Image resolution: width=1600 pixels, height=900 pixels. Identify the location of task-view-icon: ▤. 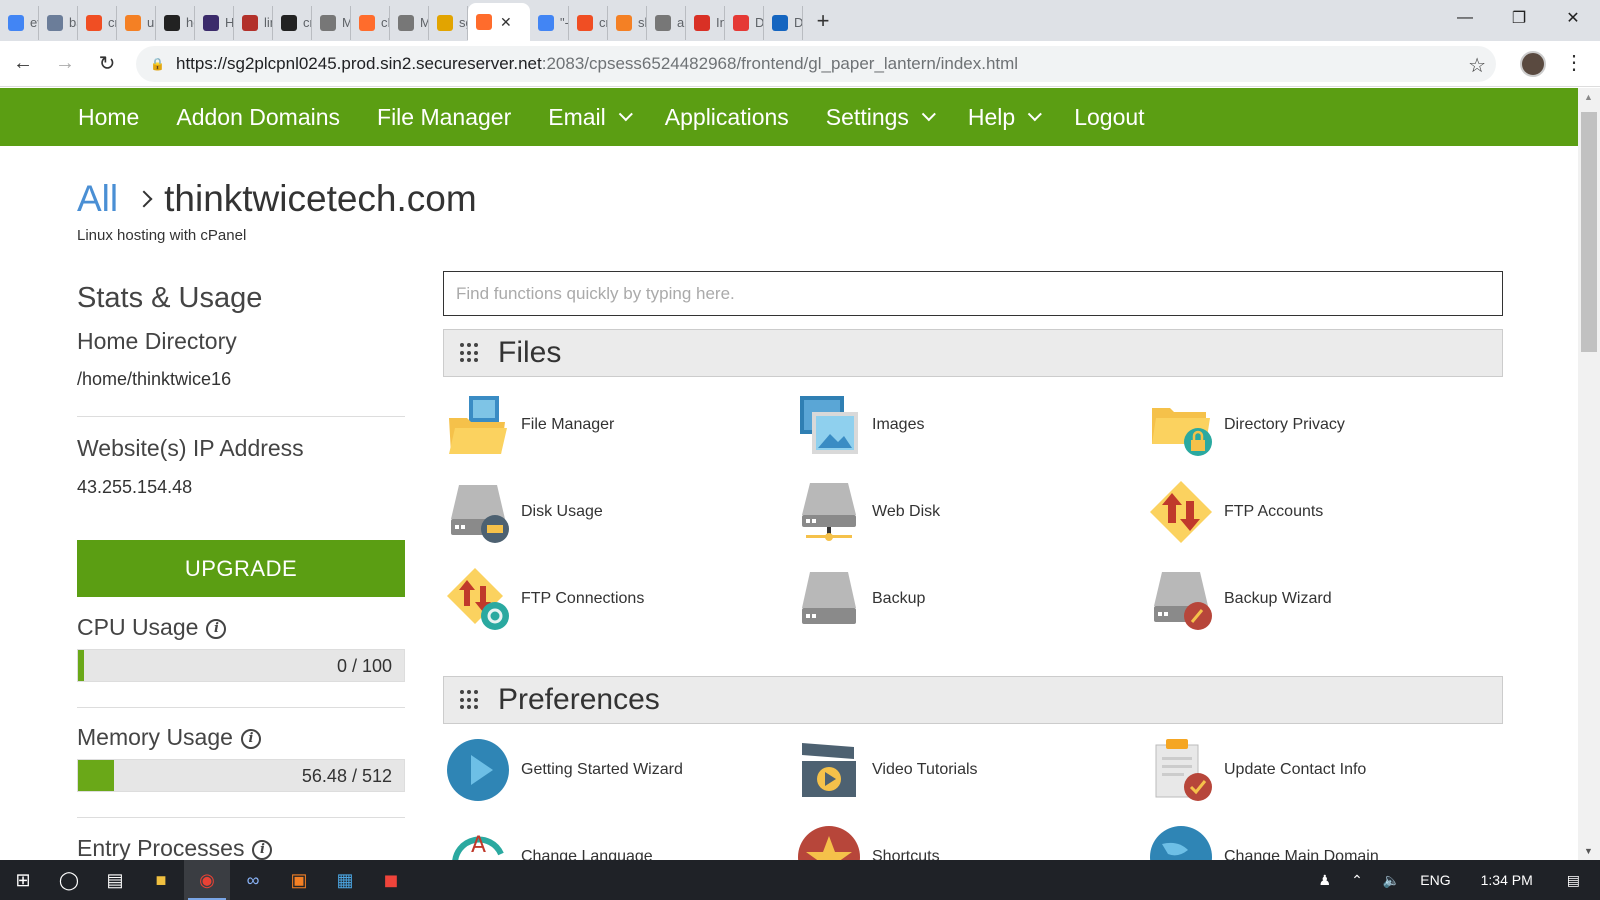
(115, 880).